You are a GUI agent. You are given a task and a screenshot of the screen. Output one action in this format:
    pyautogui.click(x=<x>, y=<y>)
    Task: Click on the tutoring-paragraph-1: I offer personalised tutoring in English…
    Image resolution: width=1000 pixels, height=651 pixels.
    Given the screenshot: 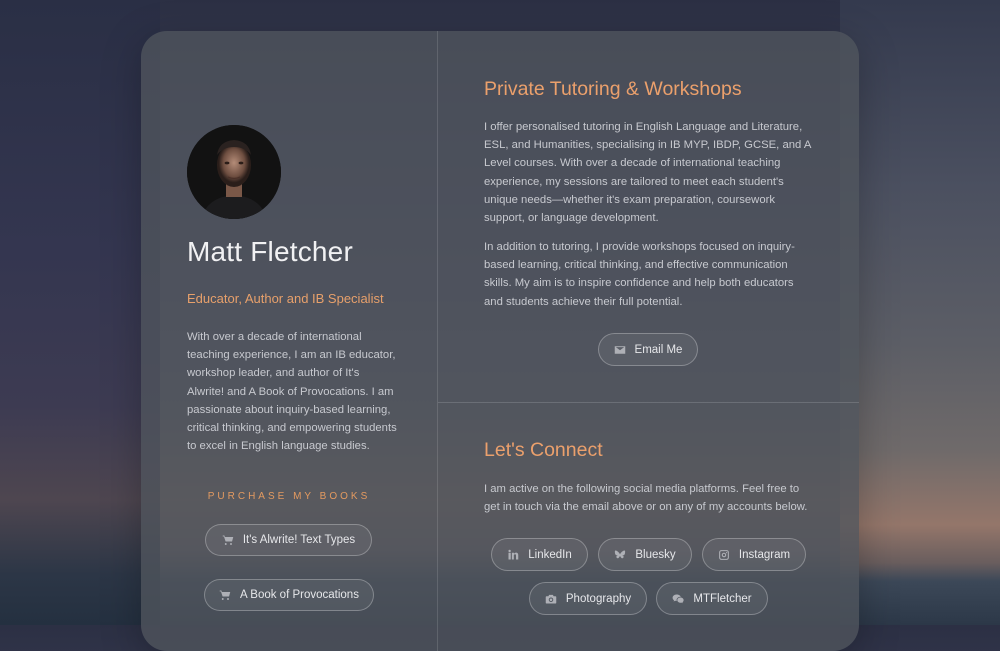 What is the action you would take?
    pyautogui.click(x=647, y=173)
    